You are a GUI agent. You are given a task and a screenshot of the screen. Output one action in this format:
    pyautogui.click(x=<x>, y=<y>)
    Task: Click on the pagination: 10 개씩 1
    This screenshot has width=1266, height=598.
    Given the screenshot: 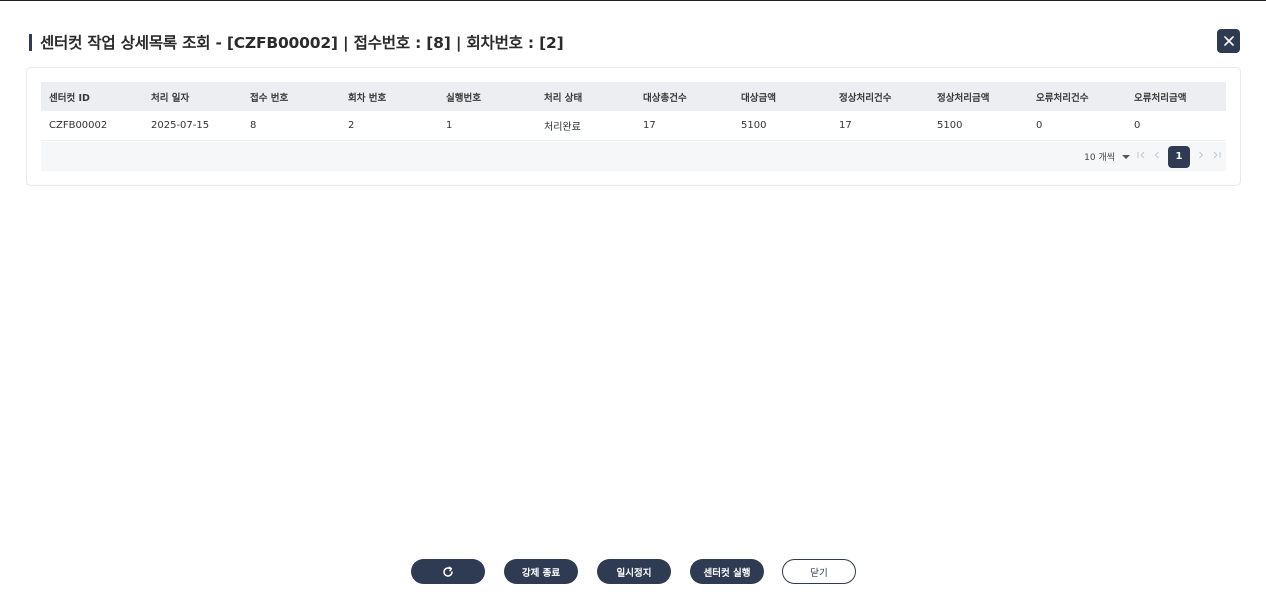 What is the action you would take?
    pyautogui.click(x=1153, y=156)
    